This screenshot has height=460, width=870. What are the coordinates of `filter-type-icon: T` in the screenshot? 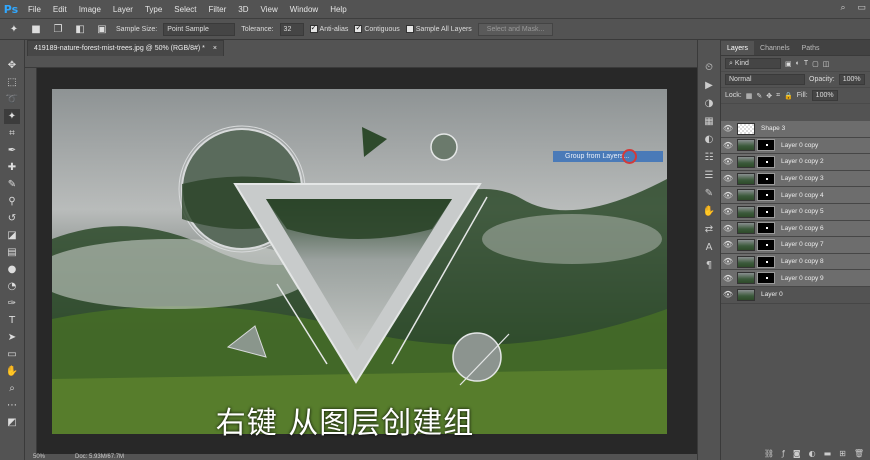 It's located at (806, 63).